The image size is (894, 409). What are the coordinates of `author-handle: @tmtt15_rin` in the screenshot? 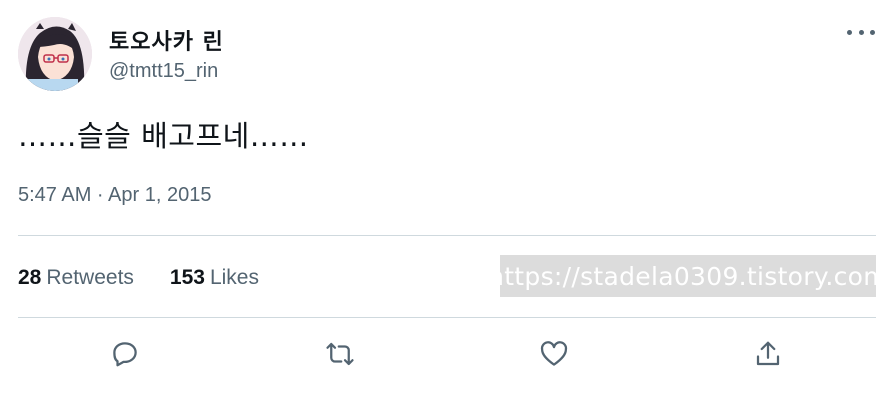 It's located at (163, 71).